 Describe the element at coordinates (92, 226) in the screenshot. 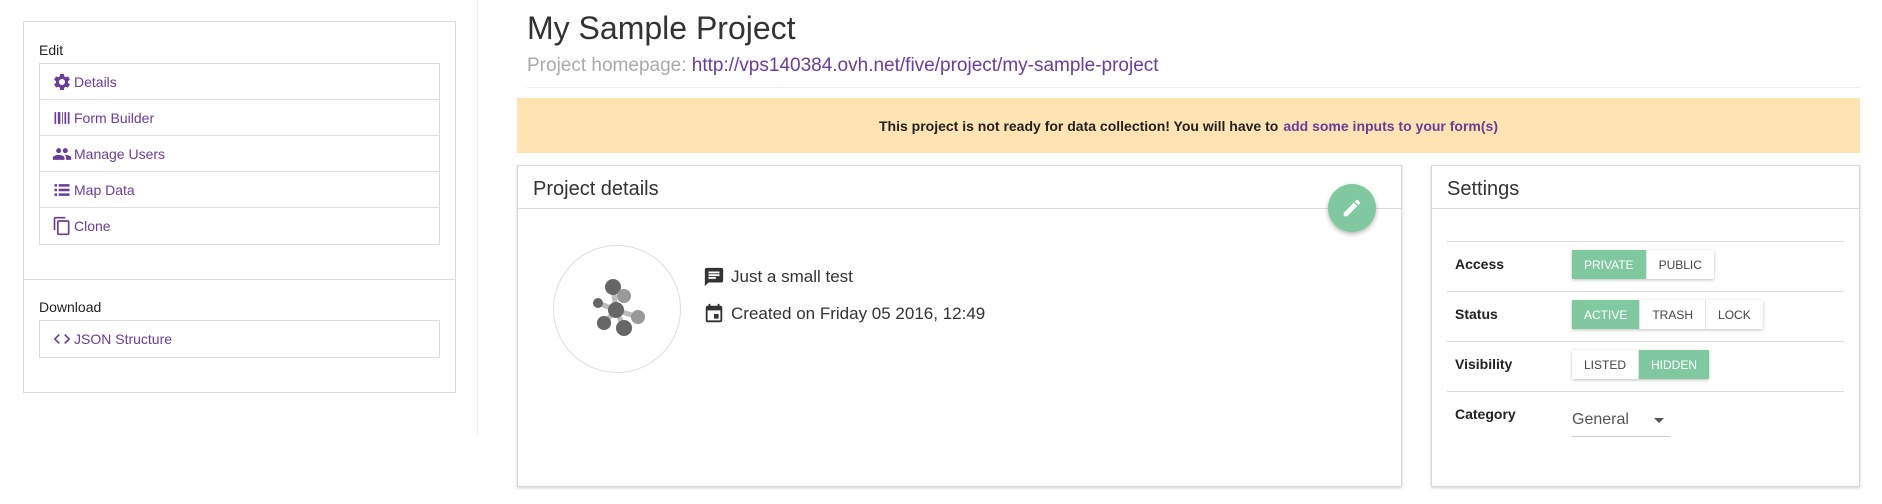

I see `sidebar-item-label: Clone` at that location.